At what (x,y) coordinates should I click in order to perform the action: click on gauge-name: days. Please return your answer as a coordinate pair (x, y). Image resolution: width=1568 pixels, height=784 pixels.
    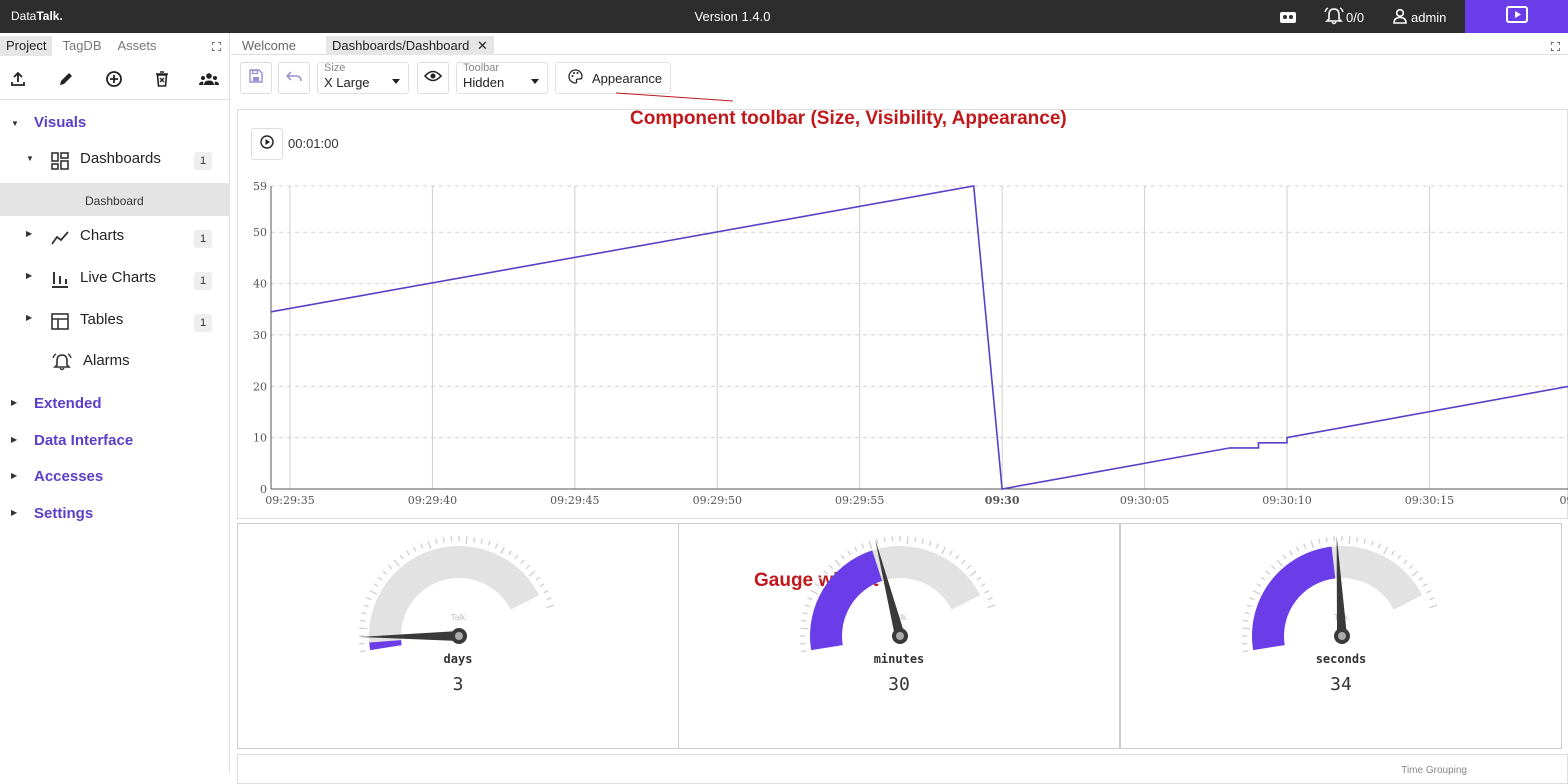
    Looking at the image, I should click on (458, 659).